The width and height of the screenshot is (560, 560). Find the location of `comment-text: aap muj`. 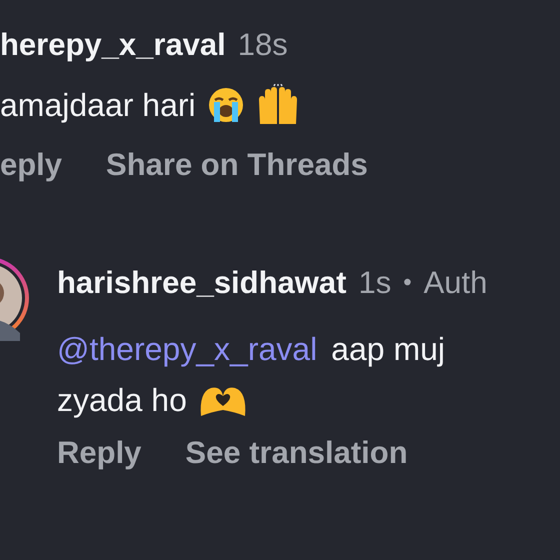

comment-text: aap muj is located at coordinates (388, 349).